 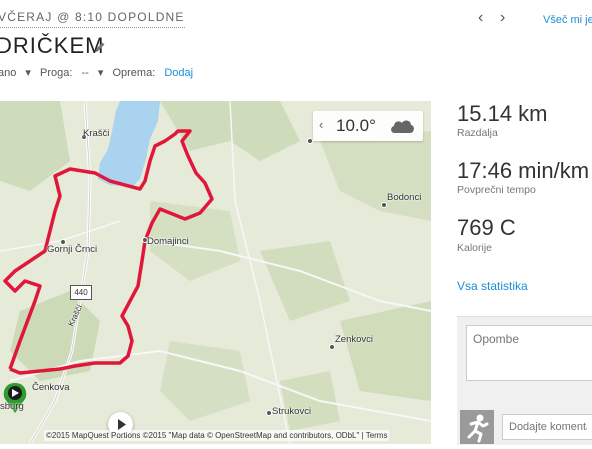 I want to click on distance-label: Razdalja, so click(x=477, y=133).